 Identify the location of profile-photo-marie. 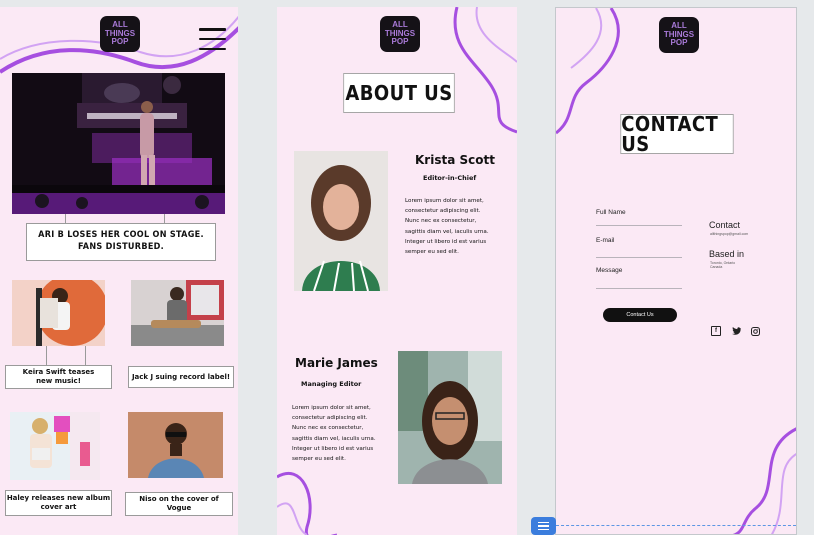
(450, 417).